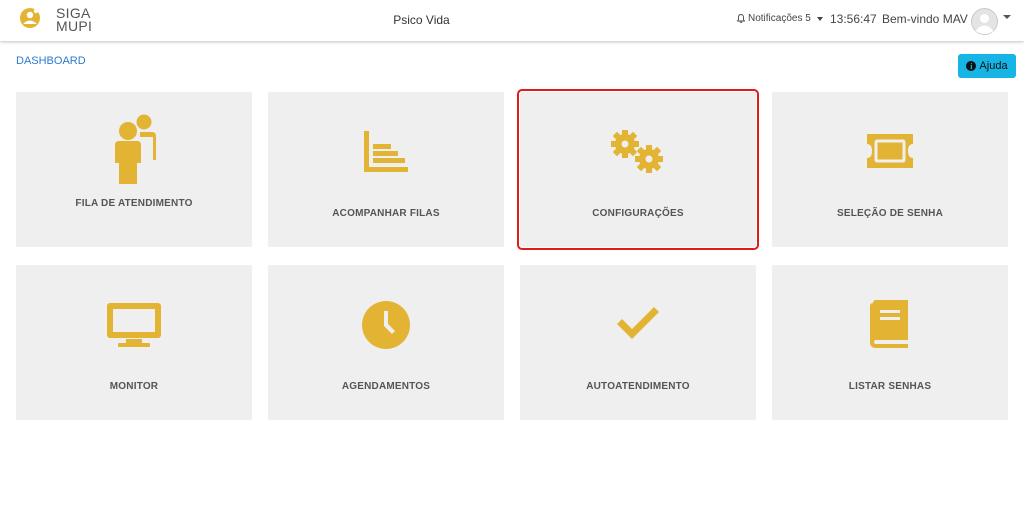  What do you see at coordinates (638, 324) in the screenshot?
I see `check-icon` at bounding box center [638, 324].